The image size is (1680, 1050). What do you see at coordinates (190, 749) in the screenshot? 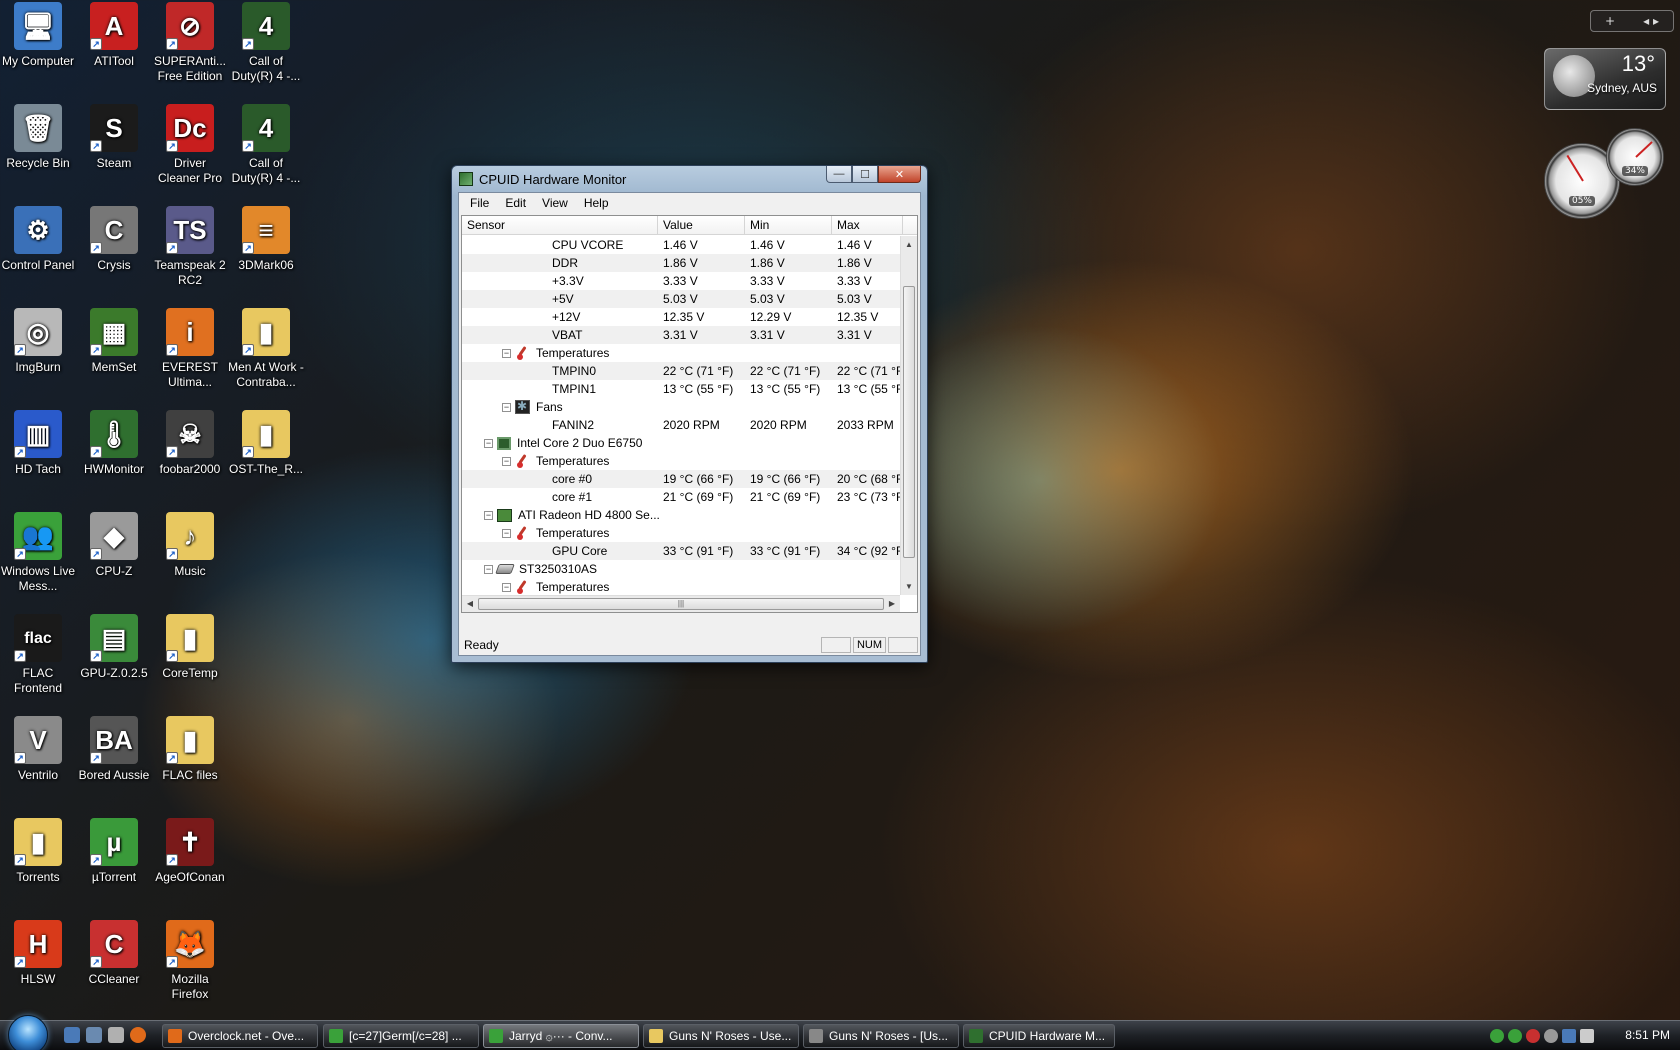
I see `desktop-icon-flac-files: ▮ ↗ FLAC files` at bounding box center [190, 749].